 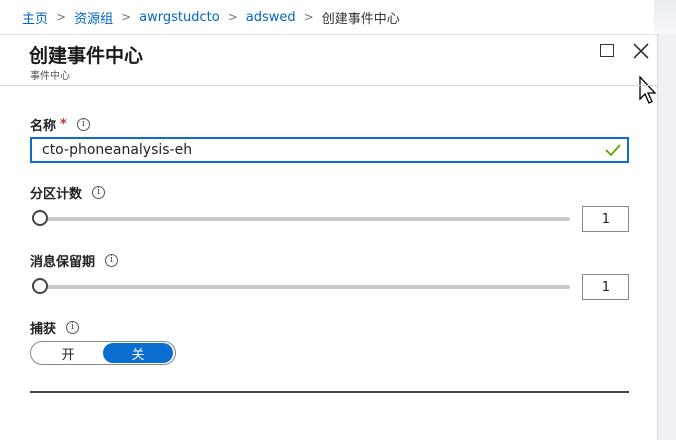 What do you see at coordinates (138, 353) in the screenshot?
I see `capture-off-option: 关` at bounding box center [138, 353].